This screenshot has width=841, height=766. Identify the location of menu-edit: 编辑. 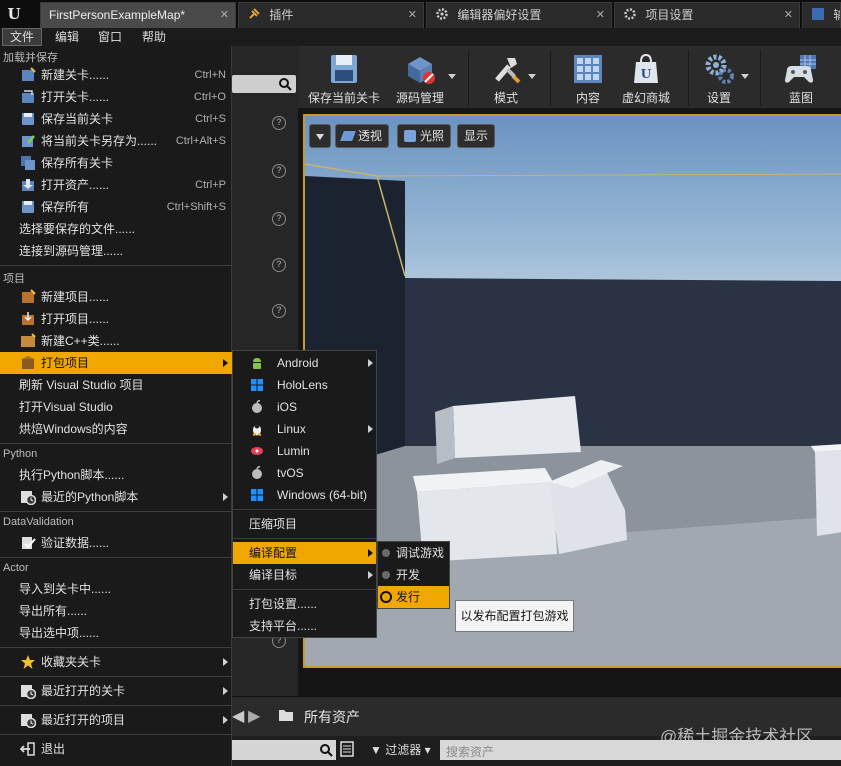
(67, 37).